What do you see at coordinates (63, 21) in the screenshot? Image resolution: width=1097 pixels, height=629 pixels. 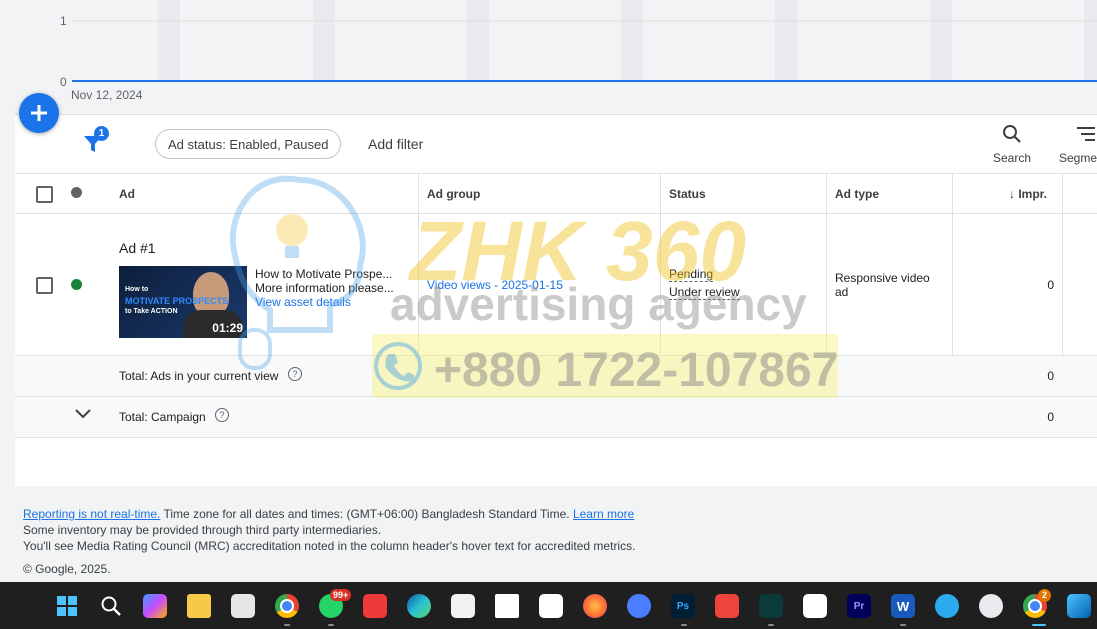 I see `y-tick-1: 1` at bounding box center [63, 21].